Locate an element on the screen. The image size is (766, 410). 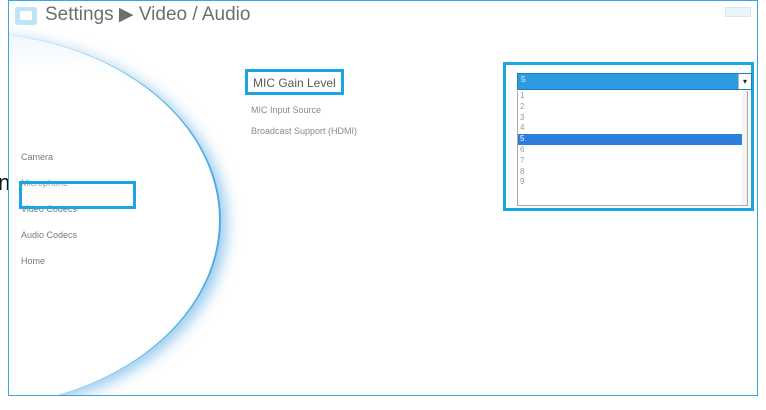
gain-option-4: 4 is located at coordinates (632, 128).